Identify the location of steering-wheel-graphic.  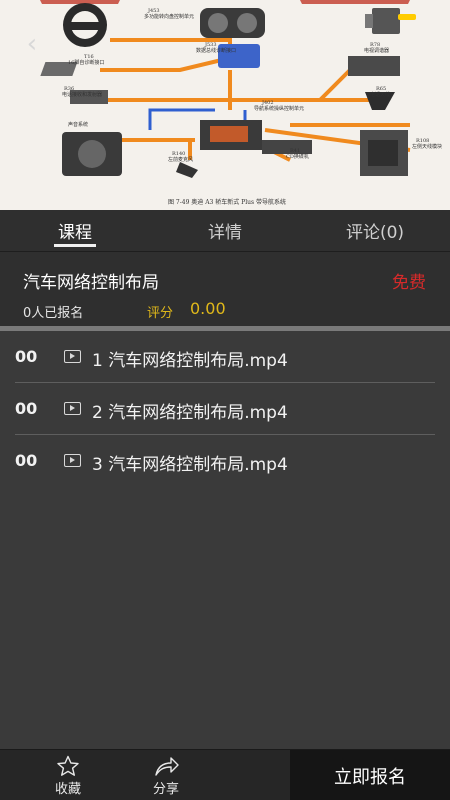
(85, 25).